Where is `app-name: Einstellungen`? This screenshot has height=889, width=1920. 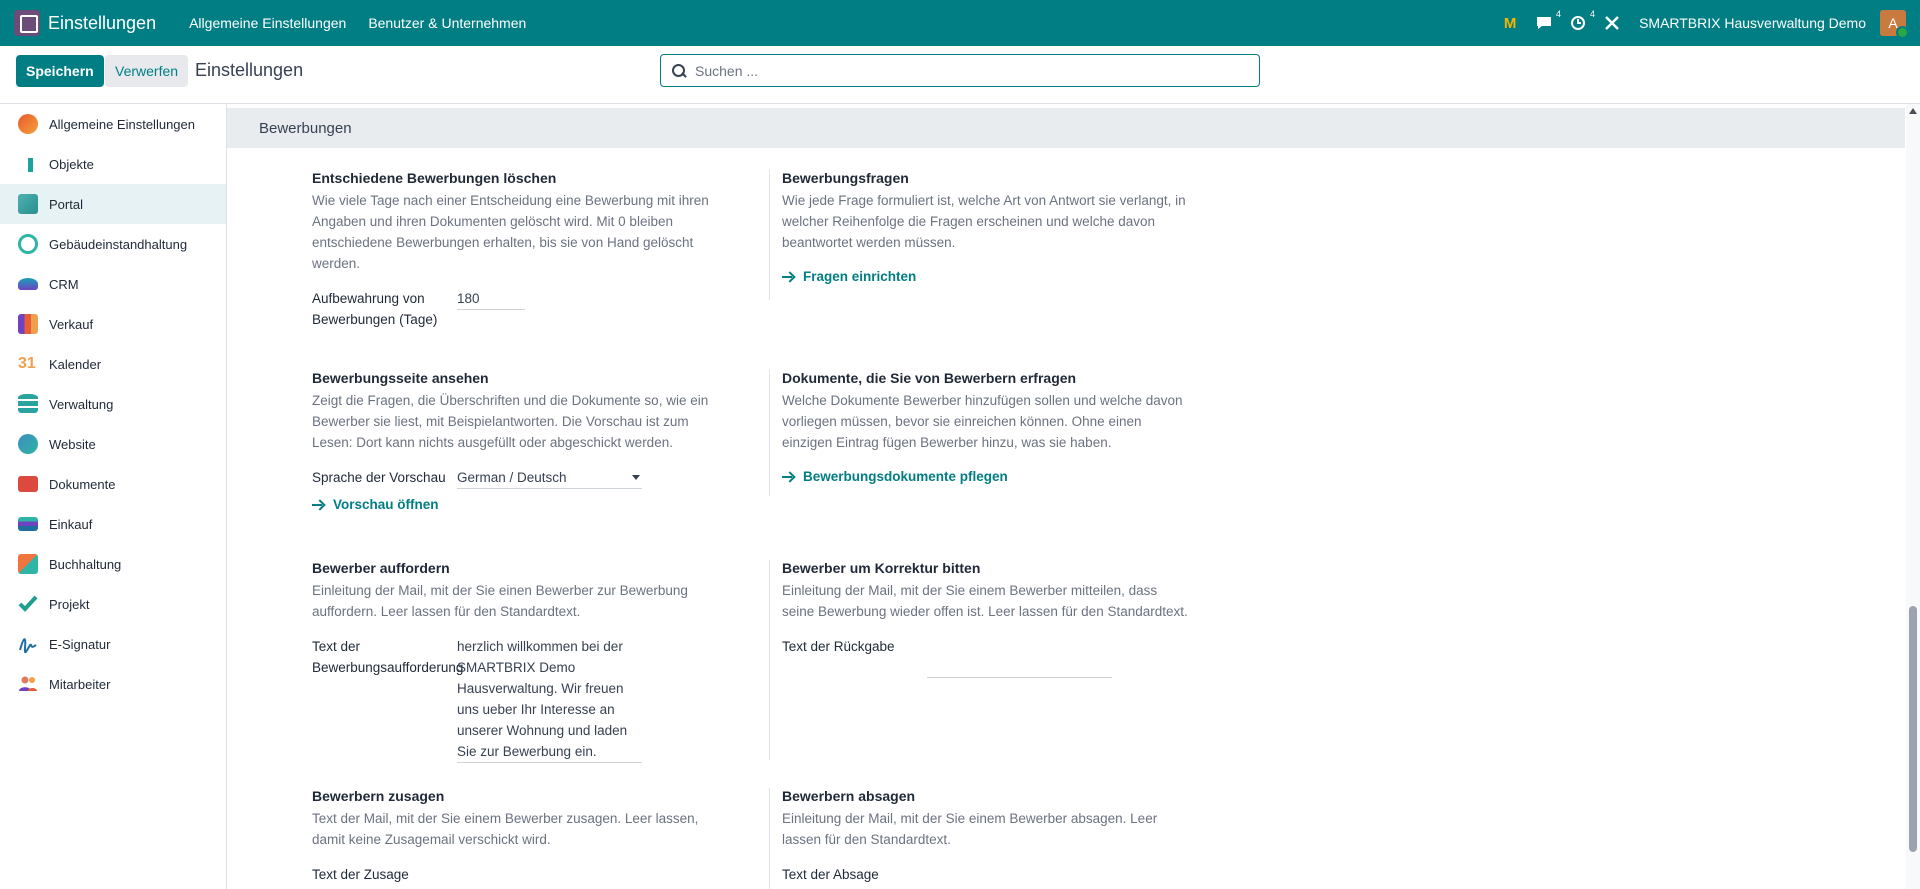 app-name: Einstellungen is located at coordinates (102, 22).